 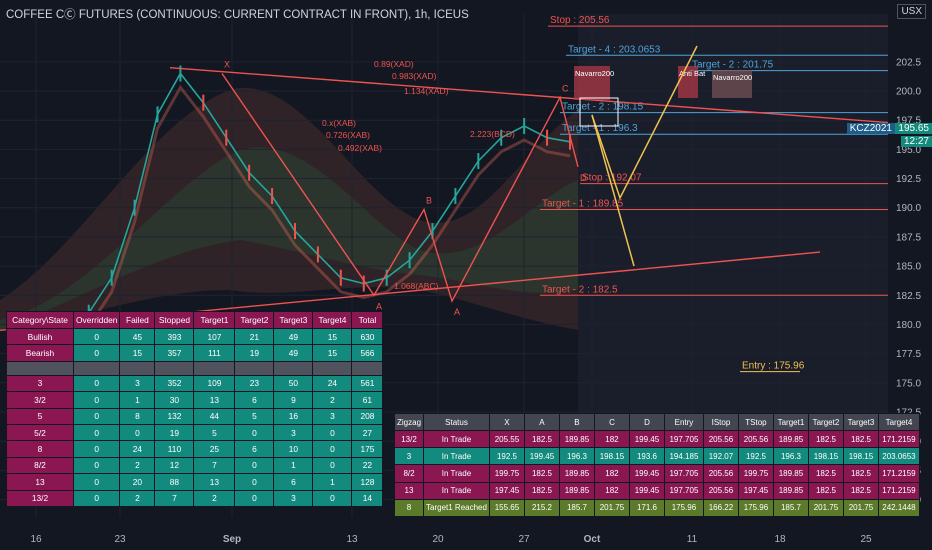 I want to click on stats-header: Overridden, so click(x=96, y=320).